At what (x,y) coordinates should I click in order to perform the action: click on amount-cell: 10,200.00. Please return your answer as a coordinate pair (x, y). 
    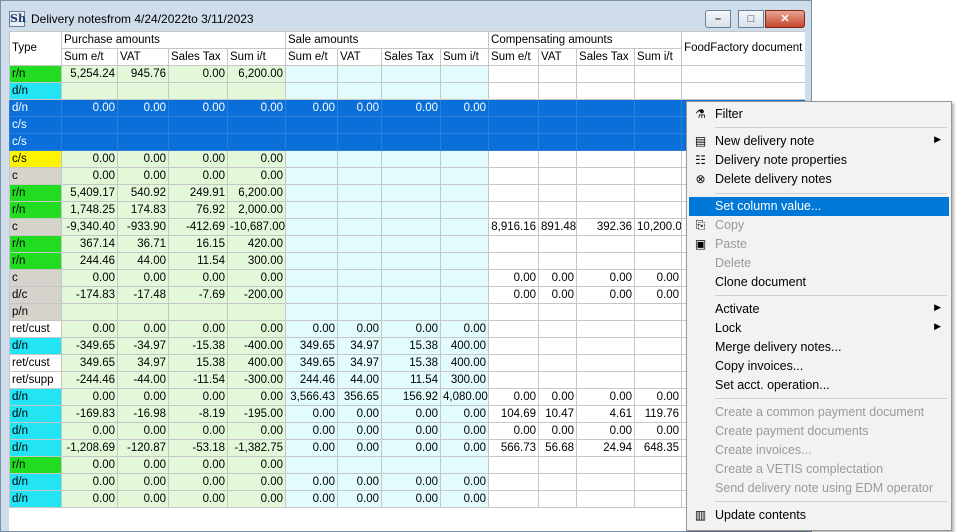
    Looking at the image, I should click on (658, 227).